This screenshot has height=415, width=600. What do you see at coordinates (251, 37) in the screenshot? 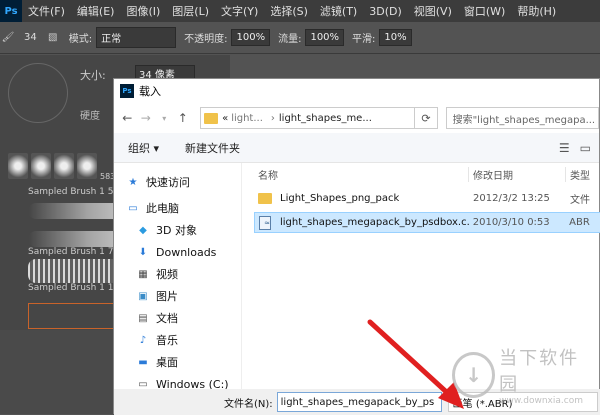
I see `opacity-input: 100%` at bounding box center [251, 37].